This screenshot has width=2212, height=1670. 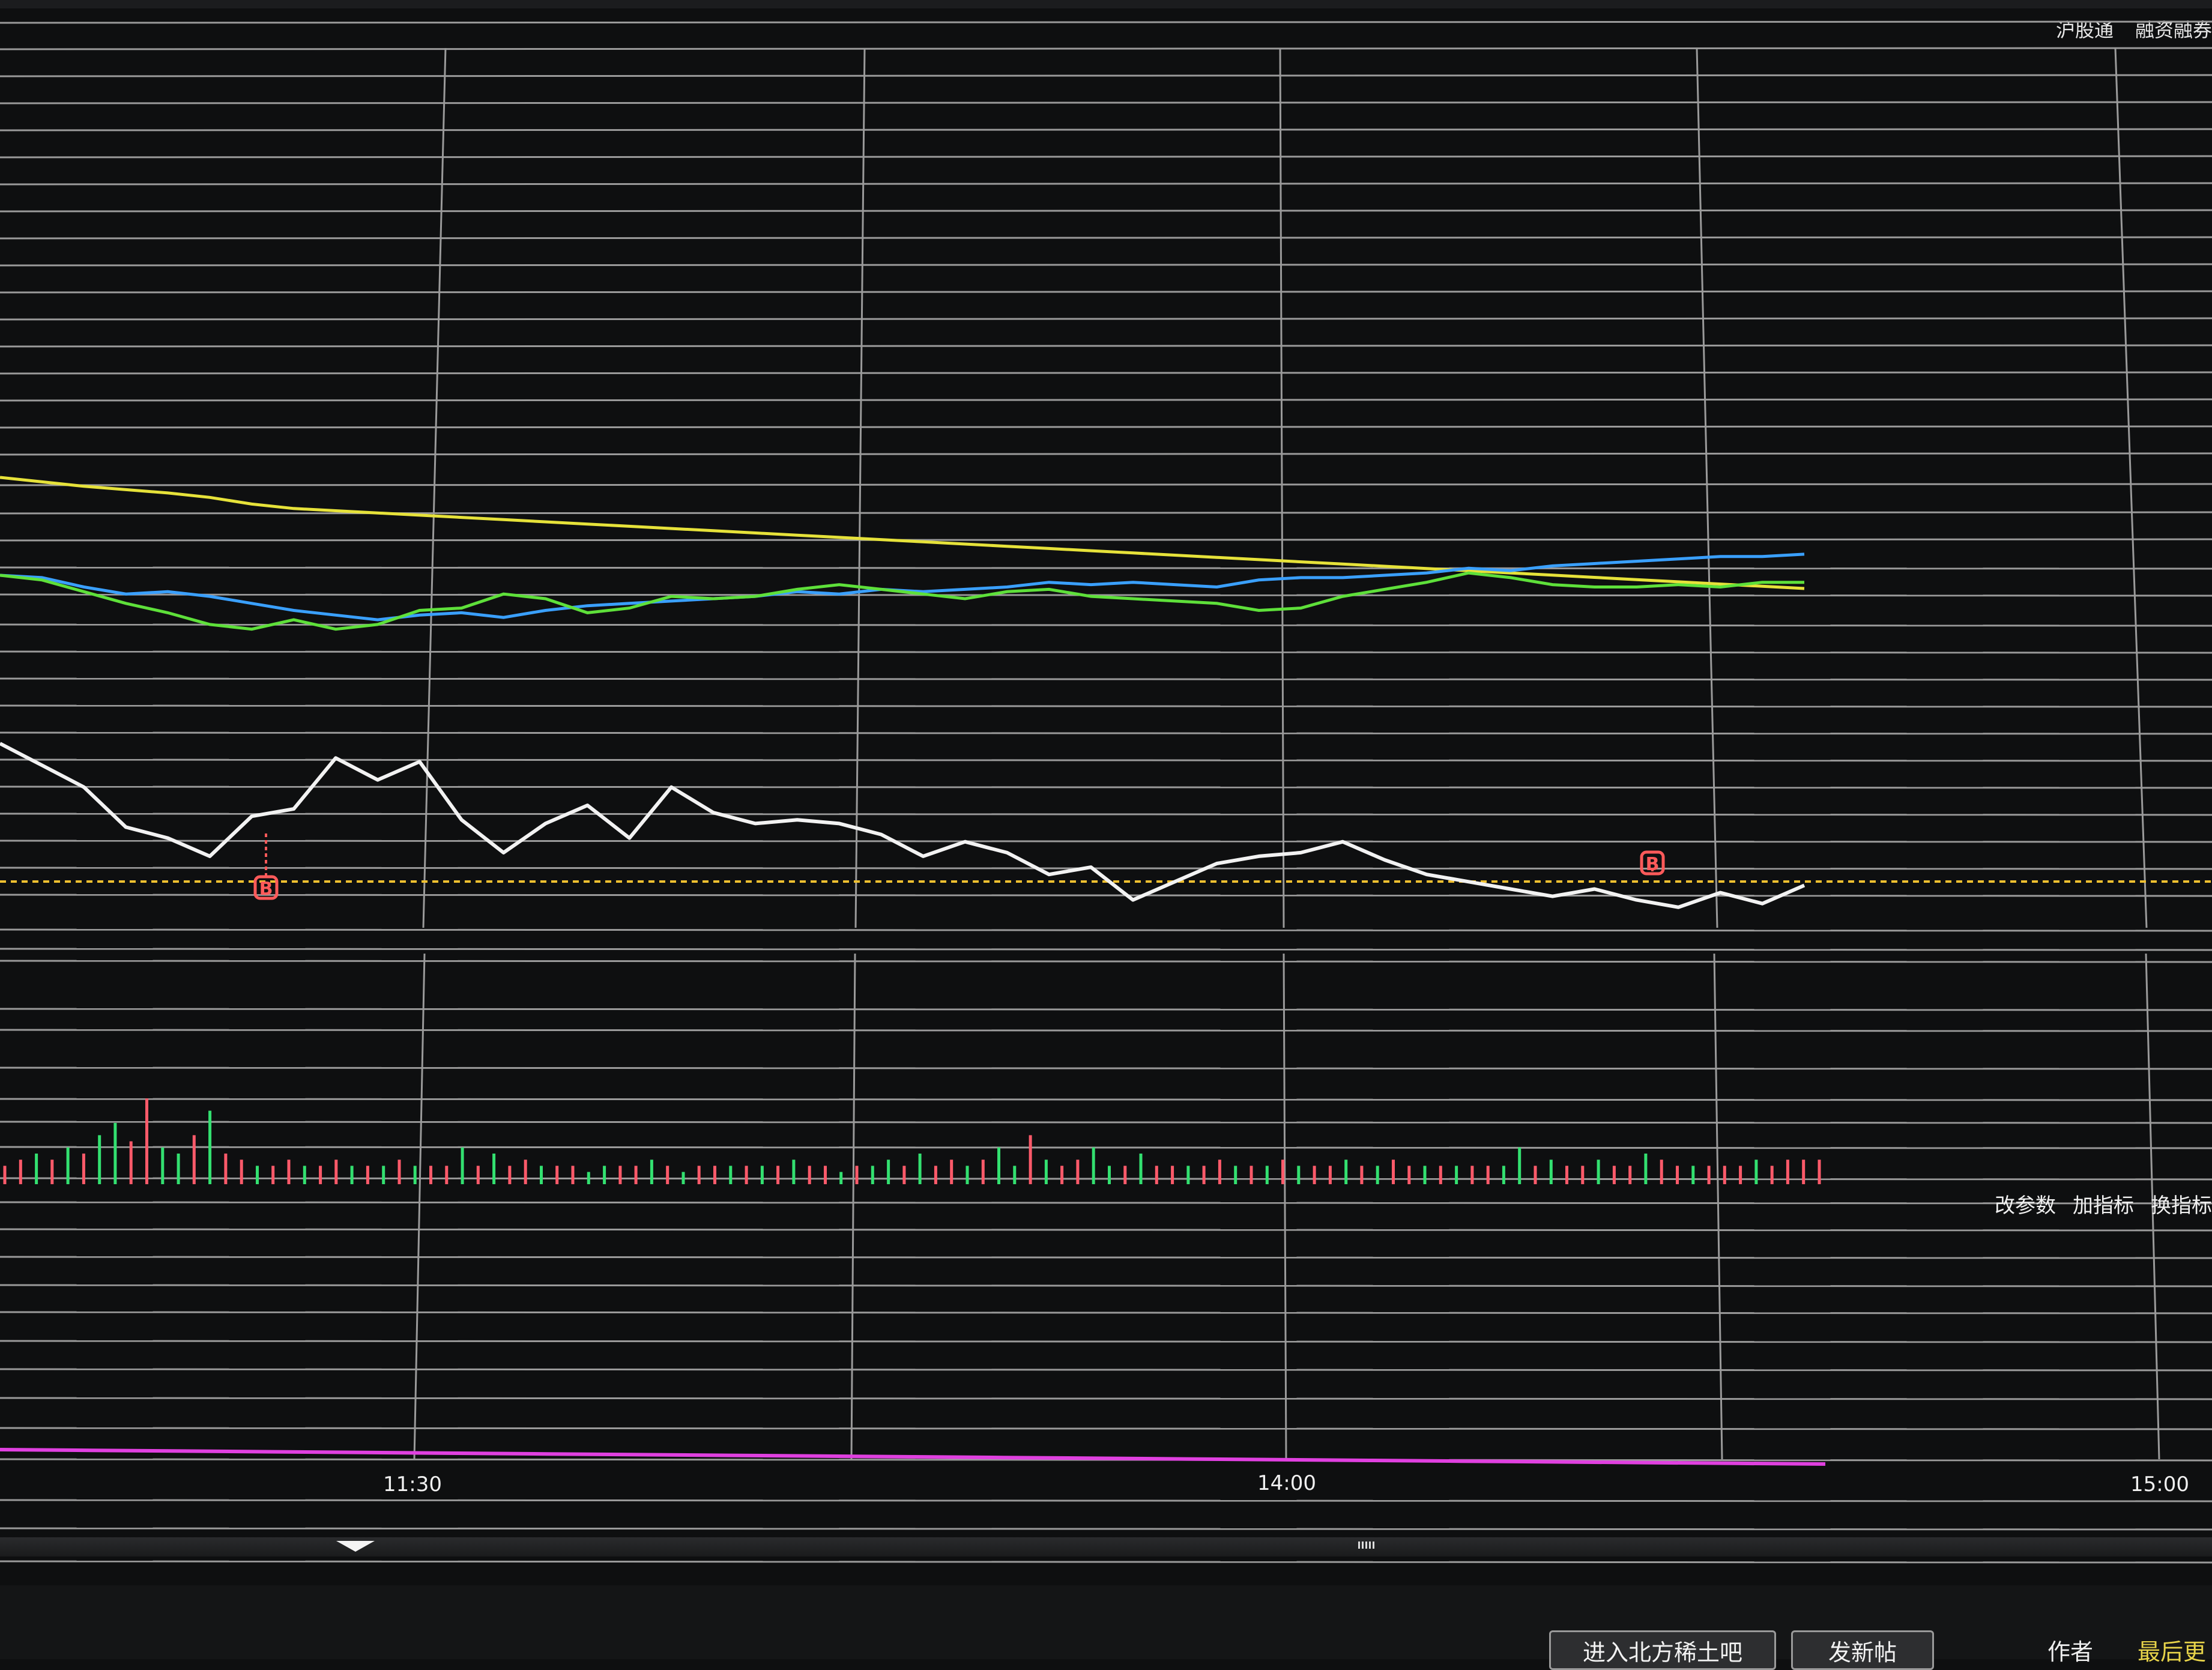 What do you see at coordinates (1106, 1547) in the screenshot?
I see `time-scrollbar` at bounding box center [1106, 1547].